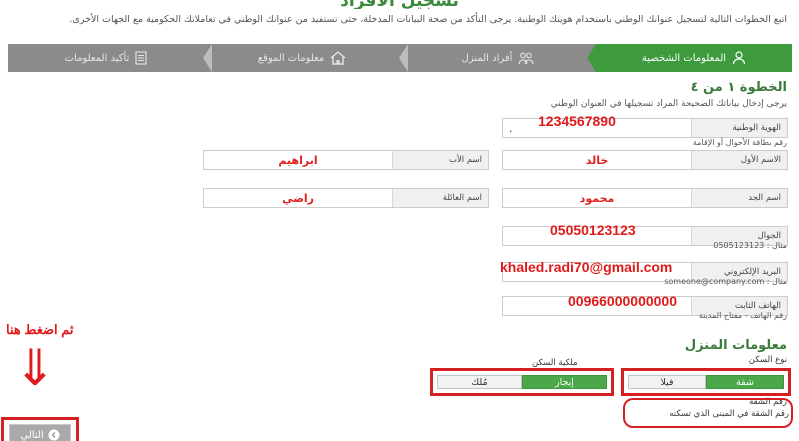  What do you see at coordinates (739, 160) in the screenshot?
I see `field-label: الاسم الأول` at bounding box center [739, 160].